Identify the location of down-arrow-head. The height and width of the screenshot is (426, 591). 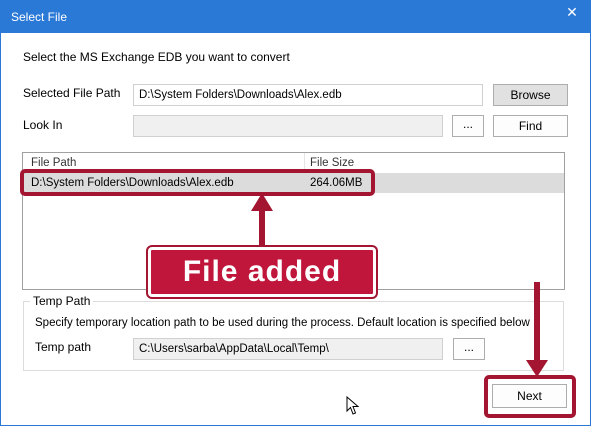
(537, 368).